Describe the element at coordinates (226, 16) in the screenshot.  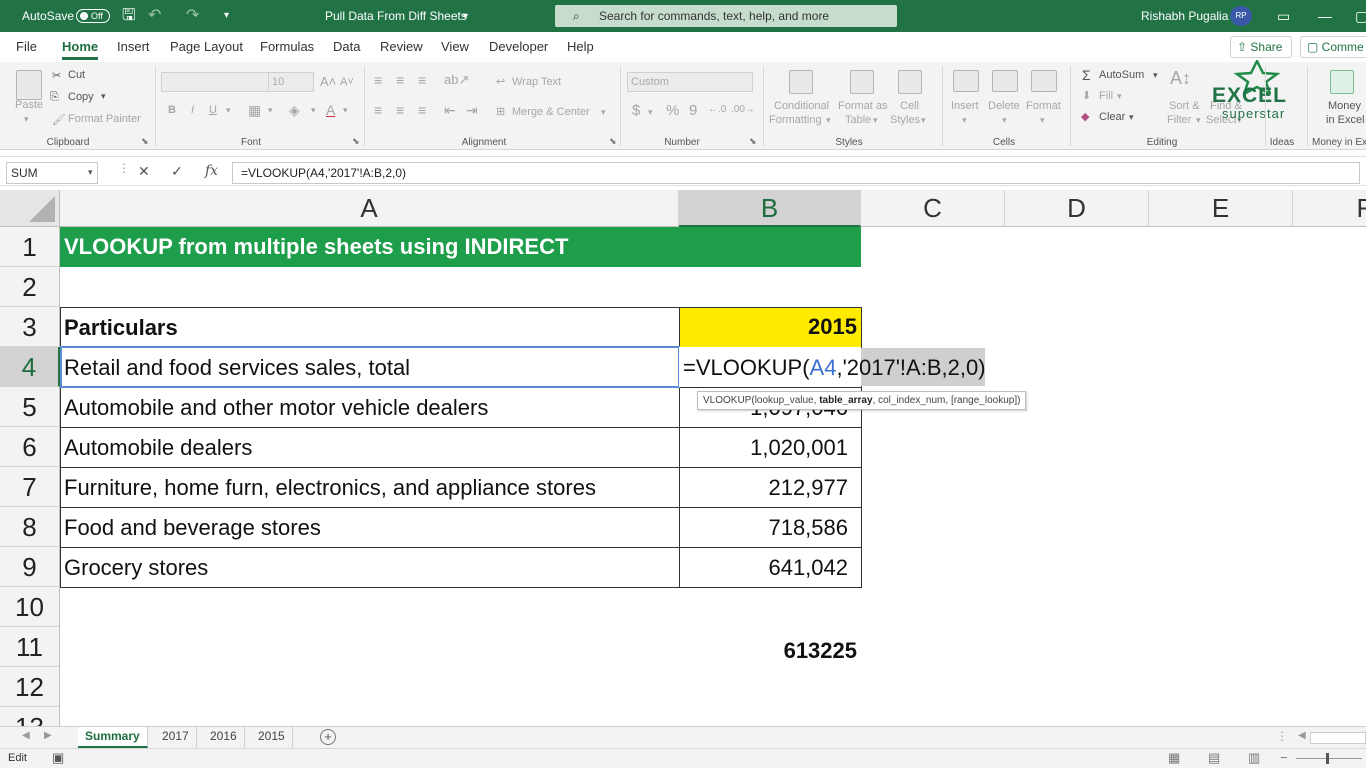
I see `customize-qat-icon: ▾` at that location.